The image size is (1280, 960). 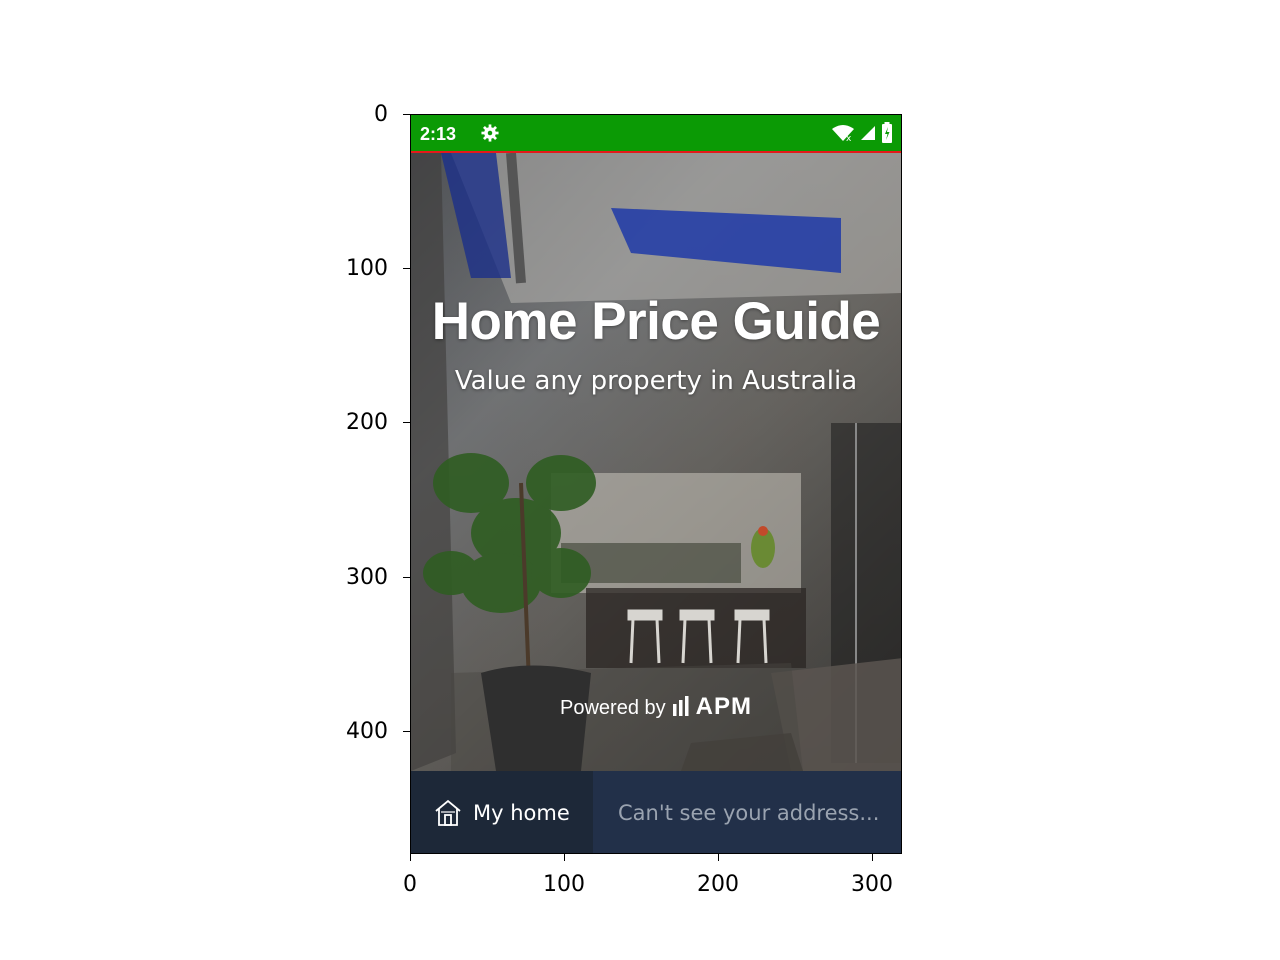 I want to click on status-bar: 2:13 x, so click(x=656, y=134).